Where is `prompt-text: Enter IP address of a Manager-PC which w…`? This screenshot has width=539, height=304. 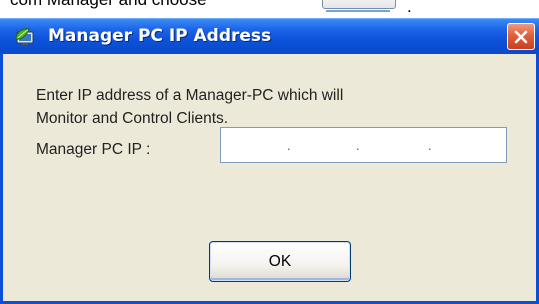
prompt-text: Enter IP address of a Manager-PC which w… is located at coordinates (266, 107).